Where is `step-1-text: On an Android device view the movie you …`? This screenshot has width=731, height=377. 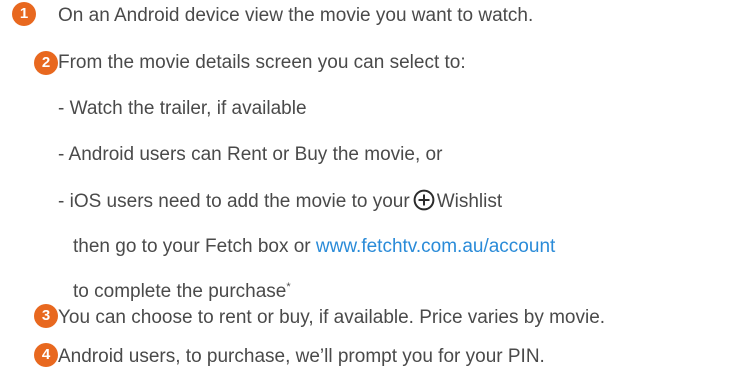
step-1-text: On an Android device view the movie you … is located at coordinates (296, 15).